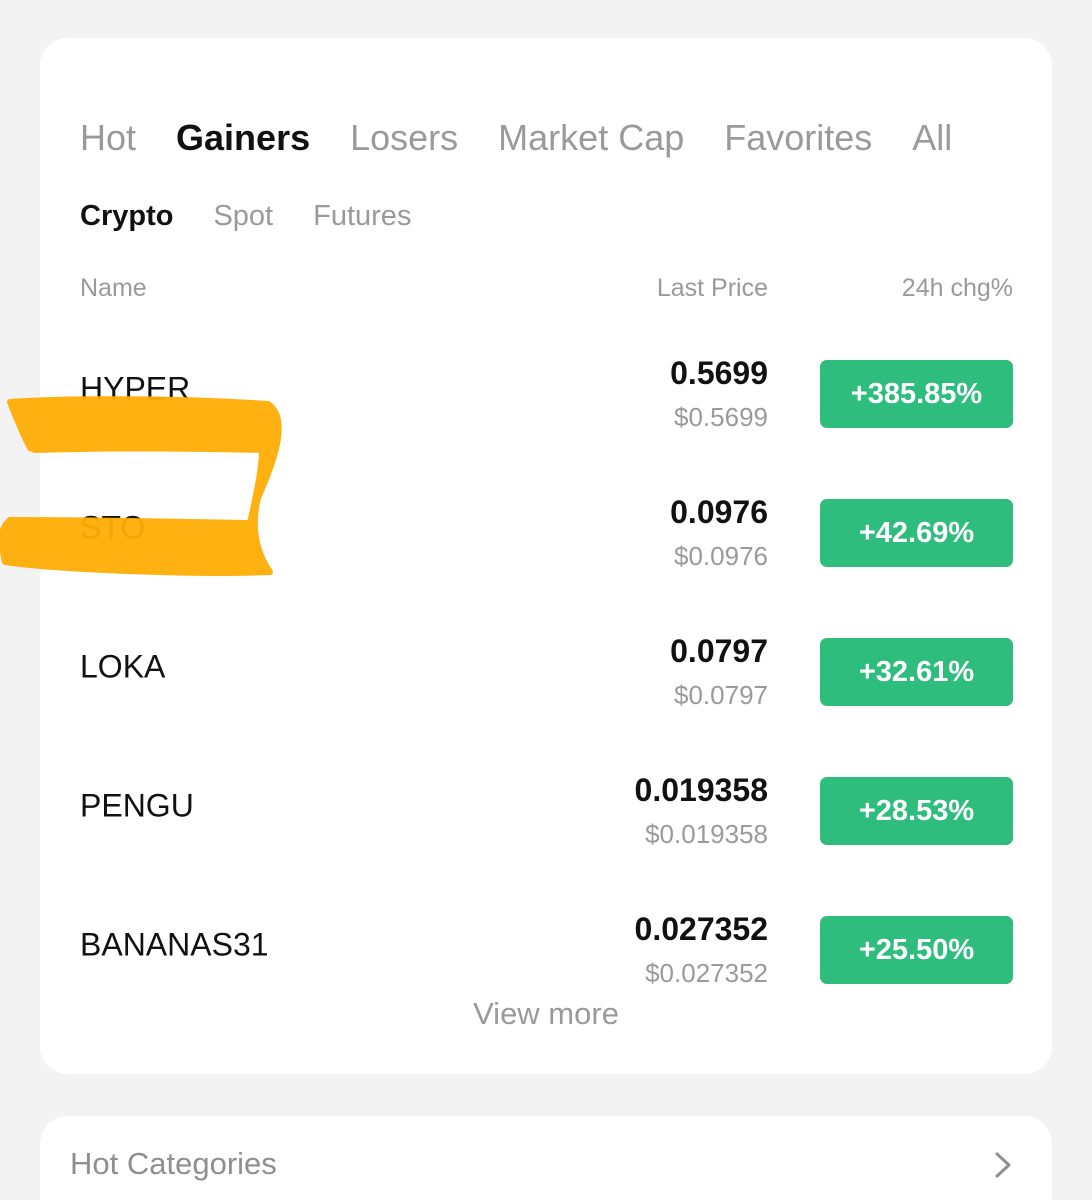 The image size is (1092, 1200). I want to click on hot-categories-title: Hot Categories, so click(173, 1163).